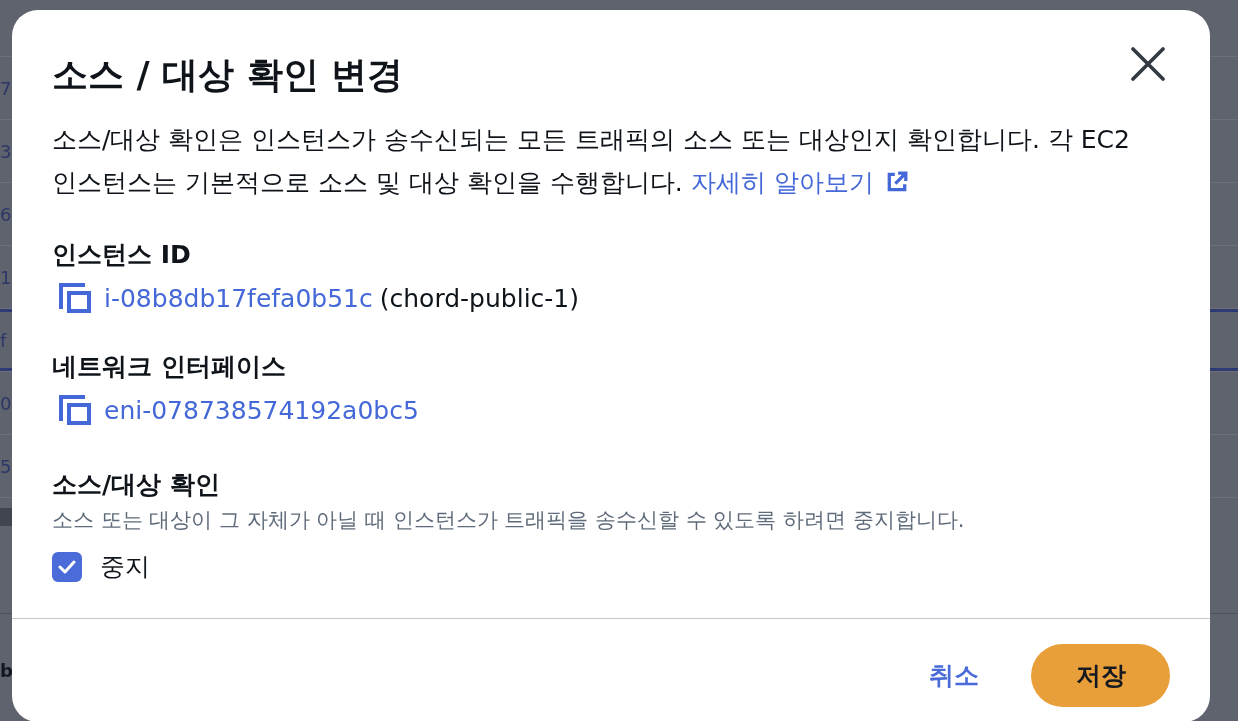 This screenshot has width=1238, height=721. Describe the element at coordinates (136, 485) in the screenshot. I see `field-label: 소스/대상 확인` at that location.